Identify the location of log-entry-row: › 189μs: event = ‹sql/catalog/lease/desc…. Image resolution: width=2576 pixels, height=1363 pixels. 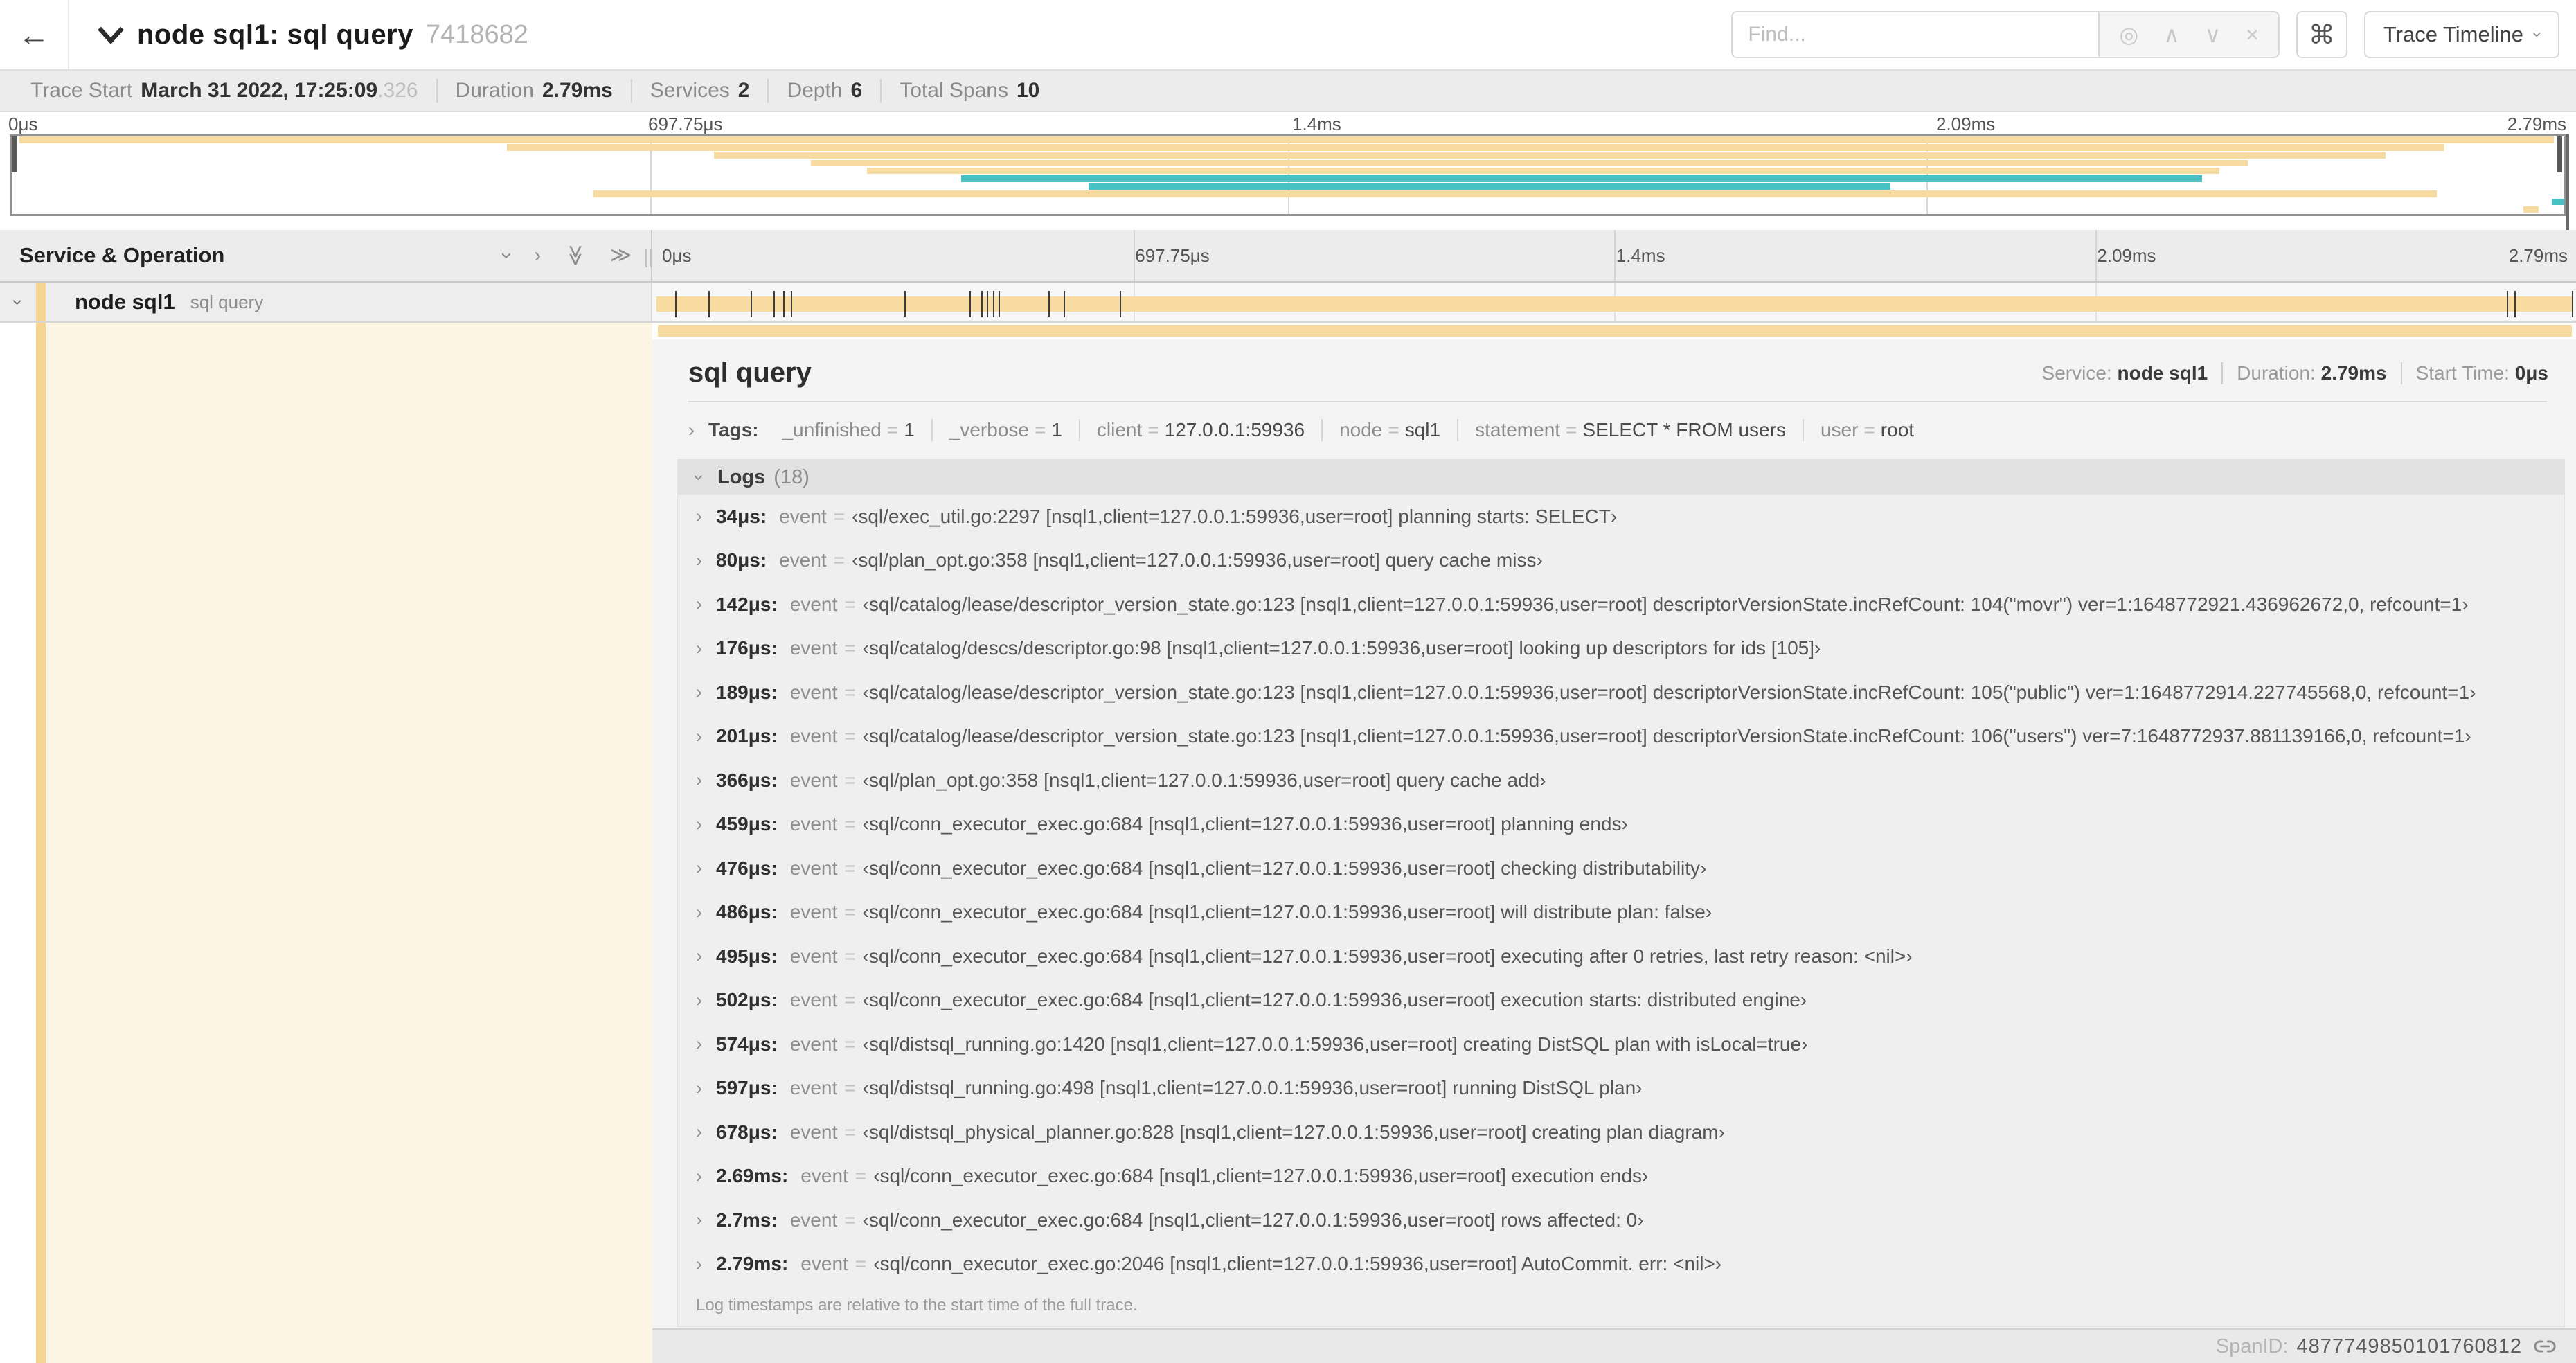
(1621, 692).